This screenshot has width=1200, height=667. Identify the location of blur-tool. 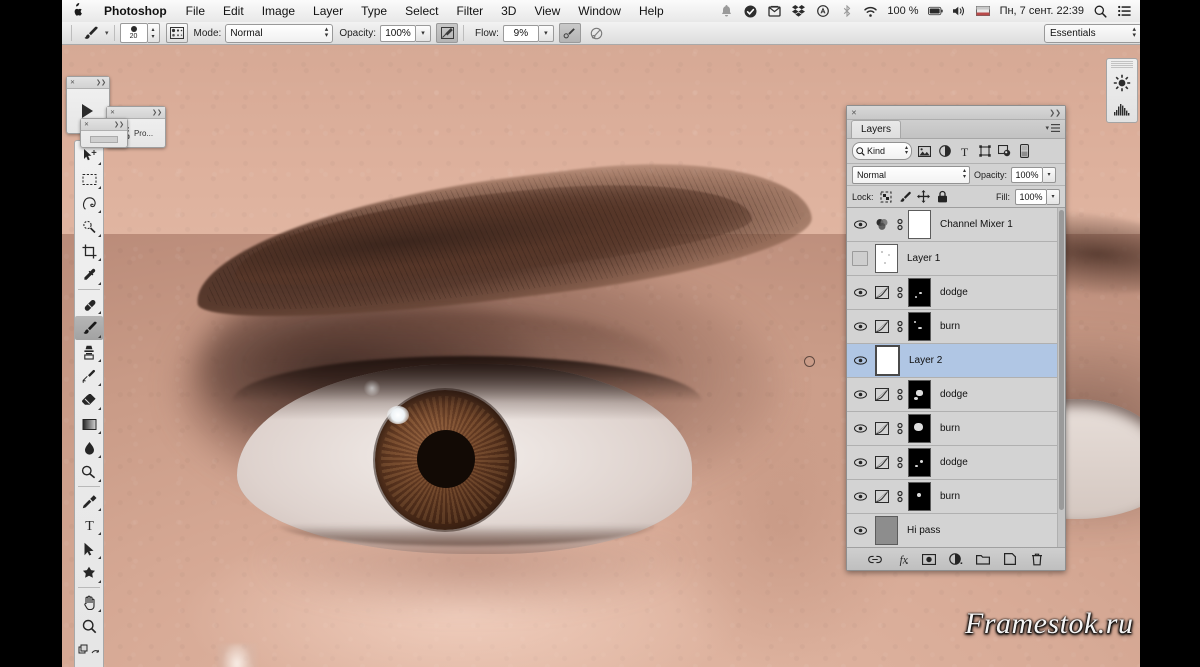
(89, 448).